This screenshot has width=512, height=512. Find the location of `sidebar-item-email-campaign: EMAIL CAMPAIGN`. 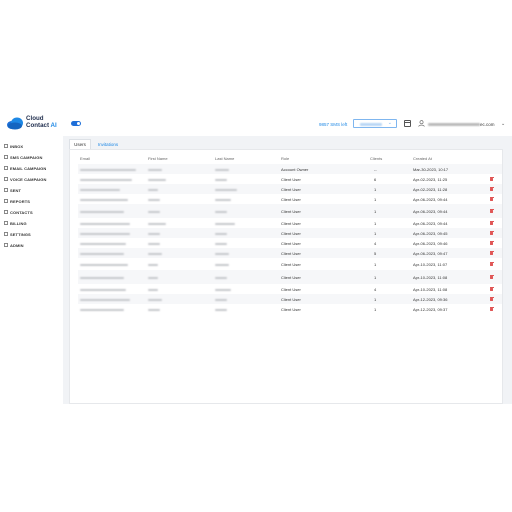

sidebar-item-email-campaign: EMAIL CAMPAIGN is located at coordinates (25, 168).